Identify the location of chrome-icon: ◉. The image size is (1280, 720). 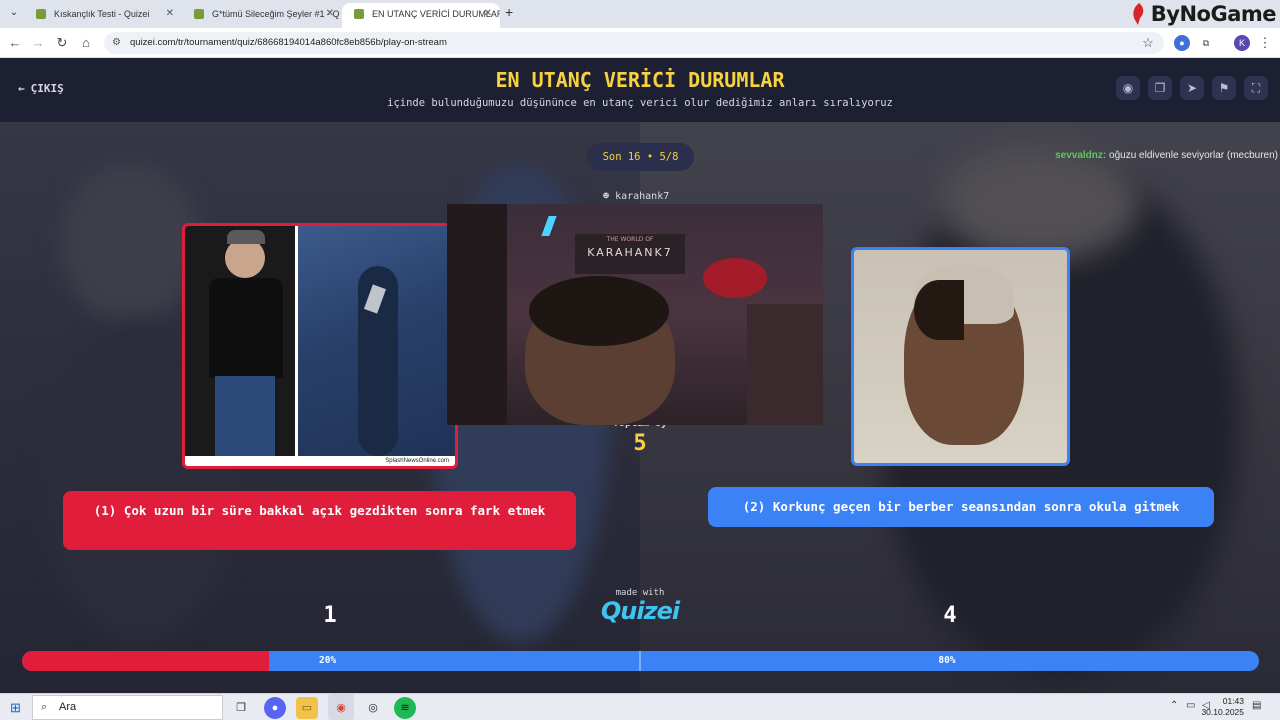
(341, 708).